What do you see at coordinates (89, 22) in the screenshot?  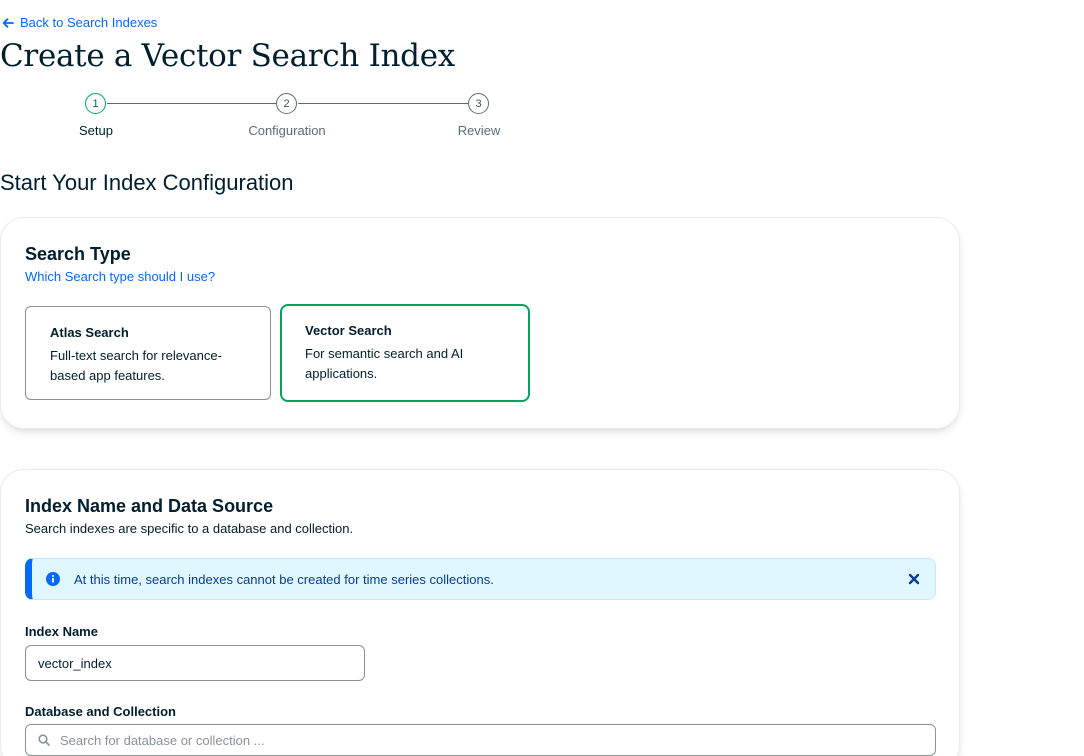 I see `back-link-label: Back to Search Indexes` at bounding box center [89, 22].